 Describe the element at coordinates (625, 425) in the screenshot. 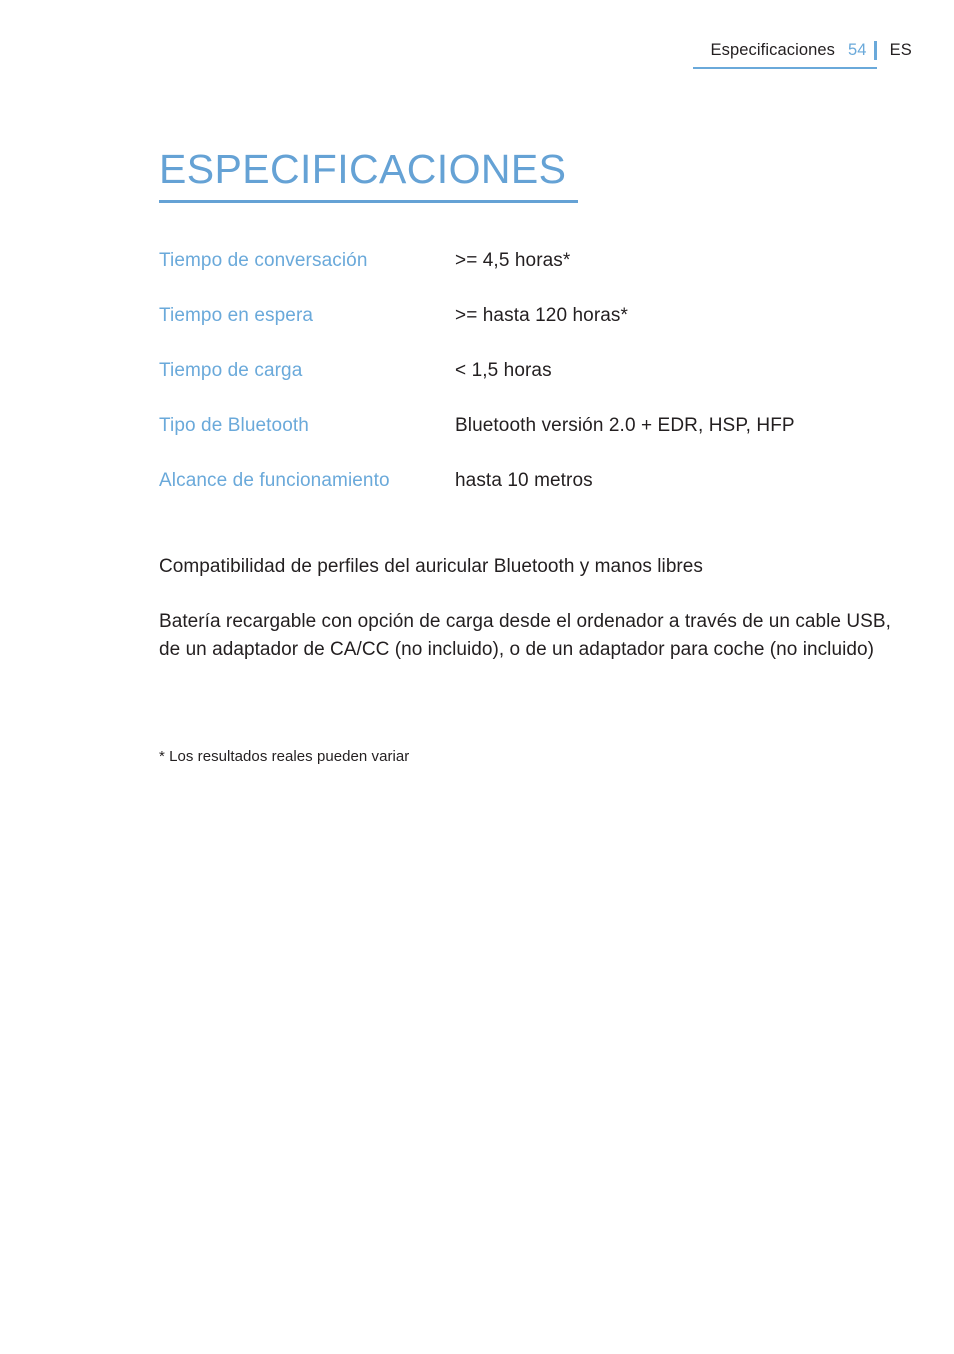

I see `spec-value: Bluetooth versión 2.0 + EDR, HSP, HFP` at that location.